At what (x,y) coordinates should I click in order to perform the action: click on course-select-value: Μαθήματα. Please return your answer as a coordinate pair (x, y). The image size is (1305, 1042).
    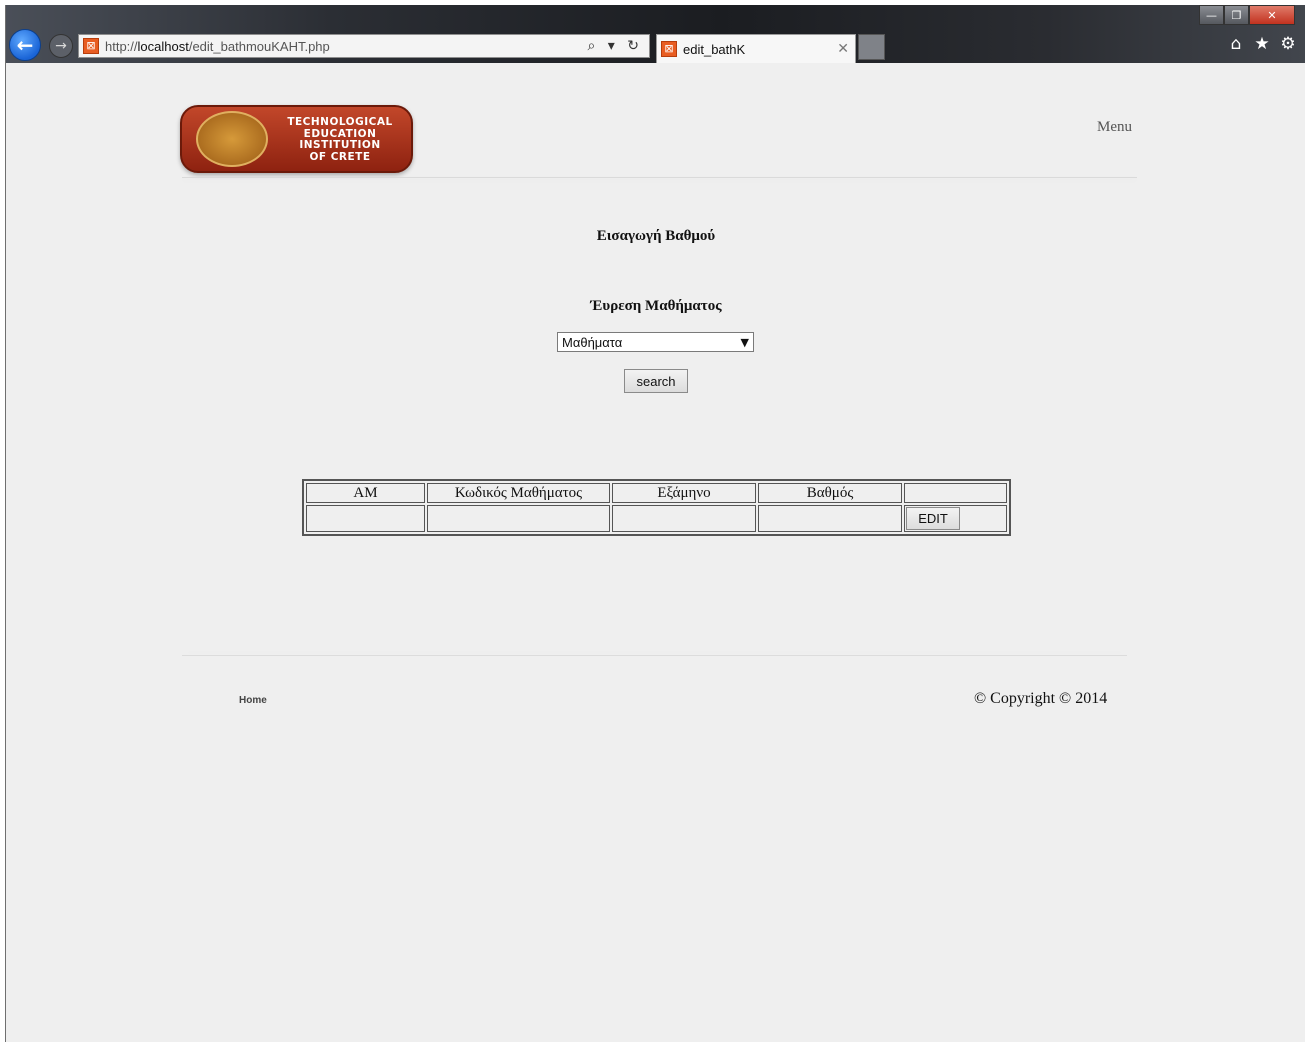
    Looking at the image, I should click on (592, 342).